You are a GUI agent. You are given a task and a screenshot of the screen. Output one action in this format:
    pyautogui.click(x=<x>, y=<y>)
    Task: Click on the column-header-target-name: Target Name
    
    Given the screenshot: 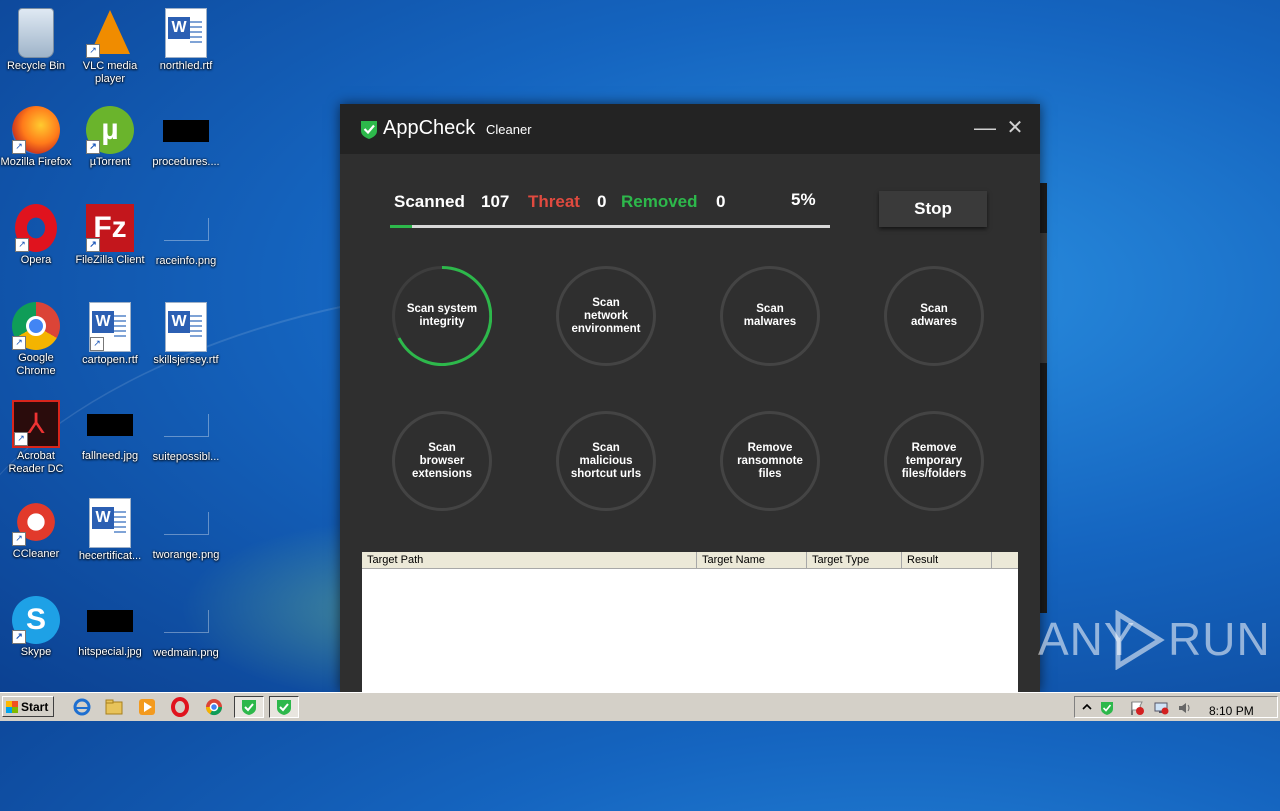 What is the action you would take?
    pyautogui.click(x=752, y=560)
    